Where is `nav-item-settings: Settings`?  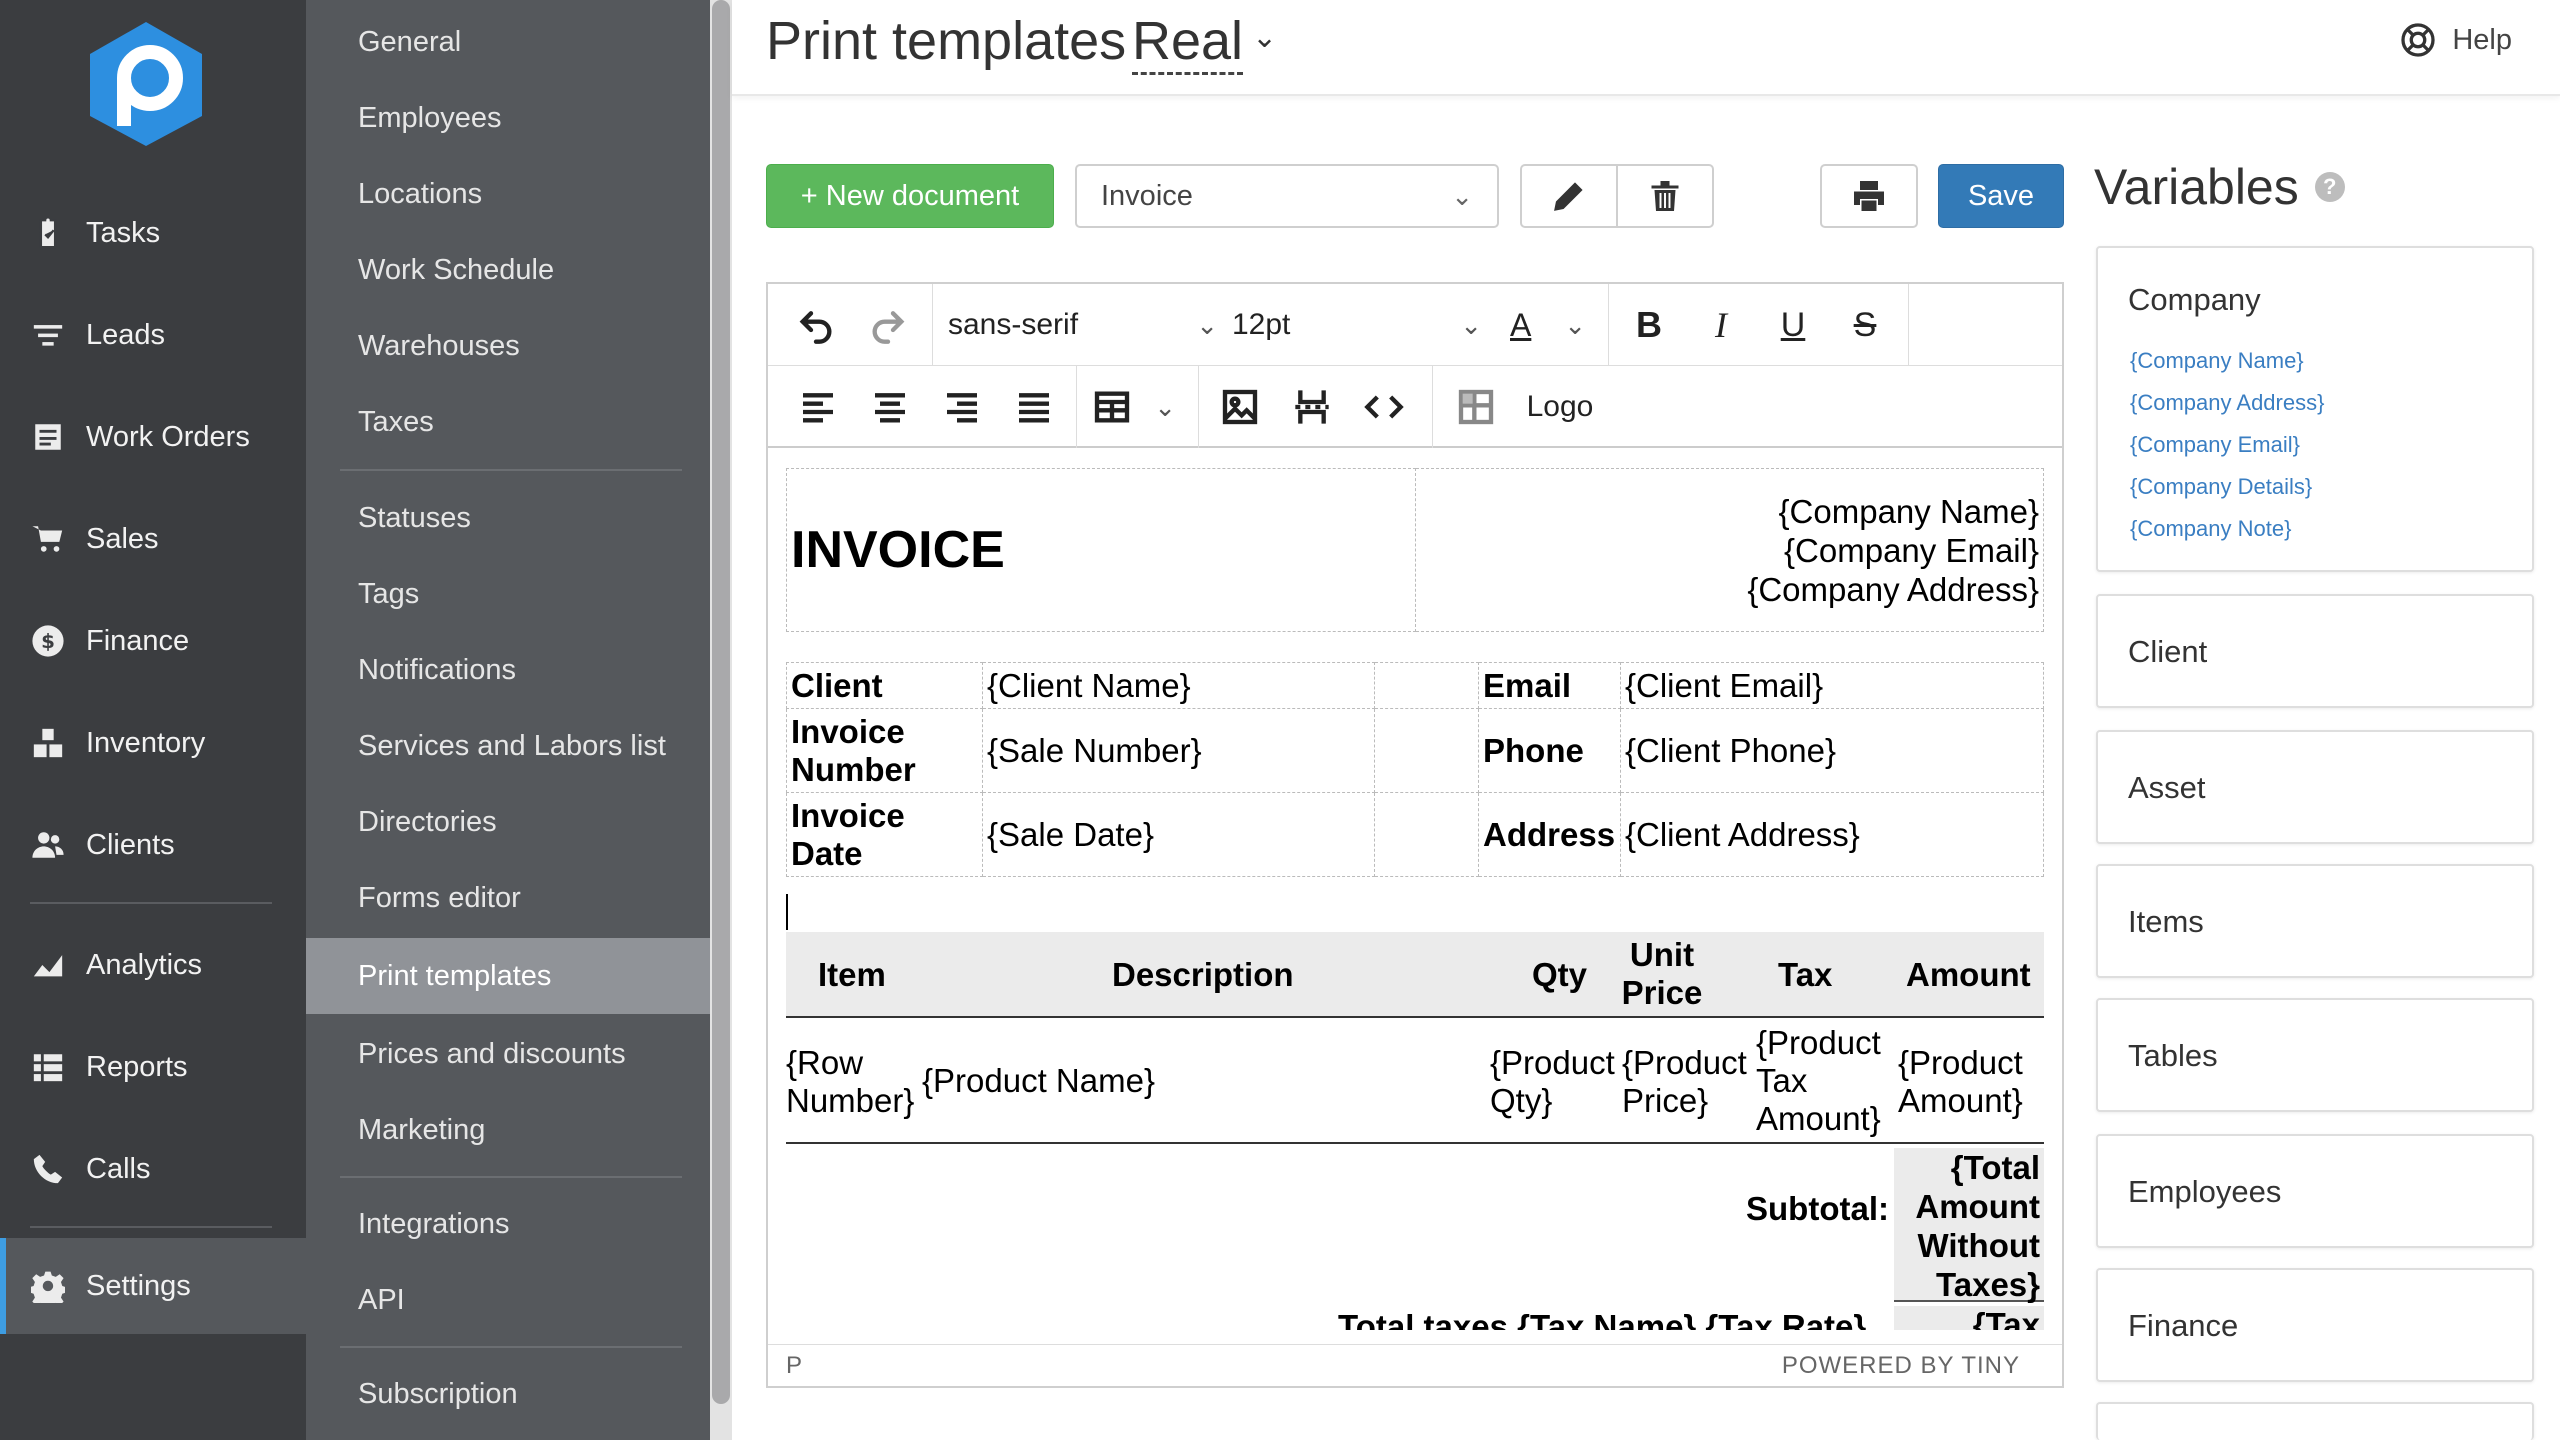
nav-item-settings: Settings is located at coordinates (153, 1286).